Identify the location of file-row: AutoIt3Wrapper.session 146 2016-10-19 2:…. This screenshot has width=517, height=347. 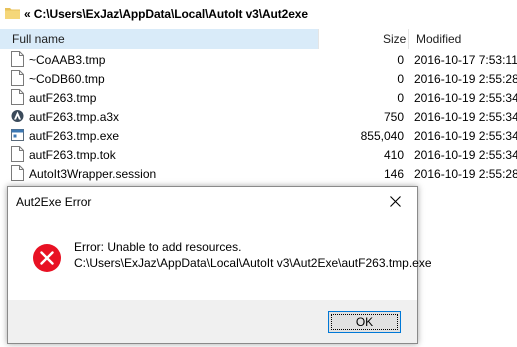
(258, 173).